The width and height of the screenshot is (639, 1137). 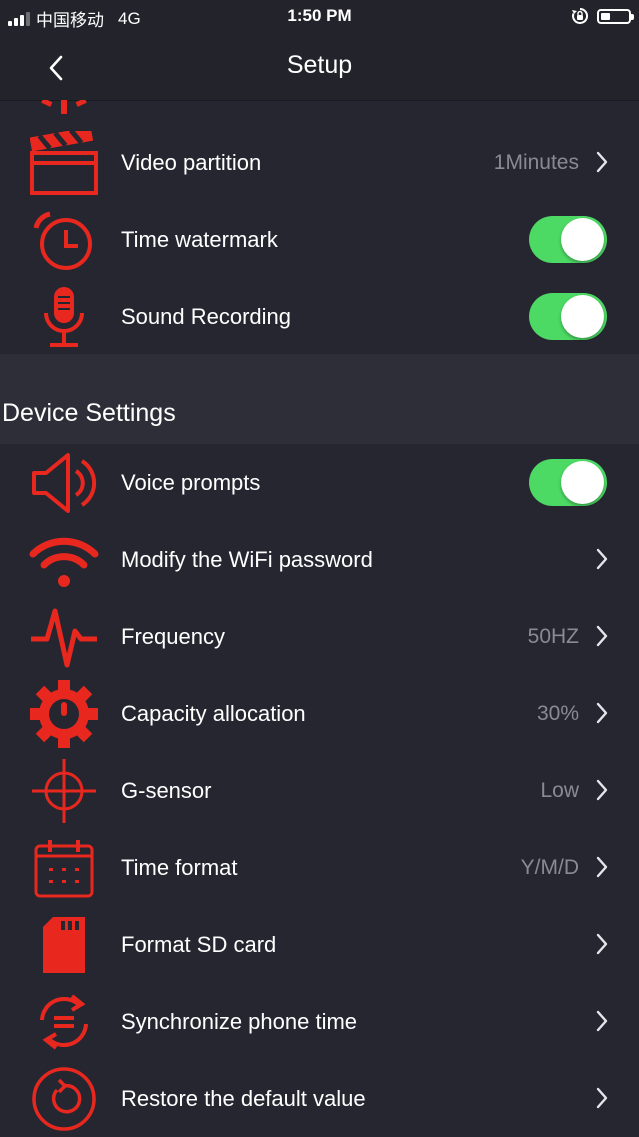 I want to click on sound-recording-toggle, so click(x=568, y=316).